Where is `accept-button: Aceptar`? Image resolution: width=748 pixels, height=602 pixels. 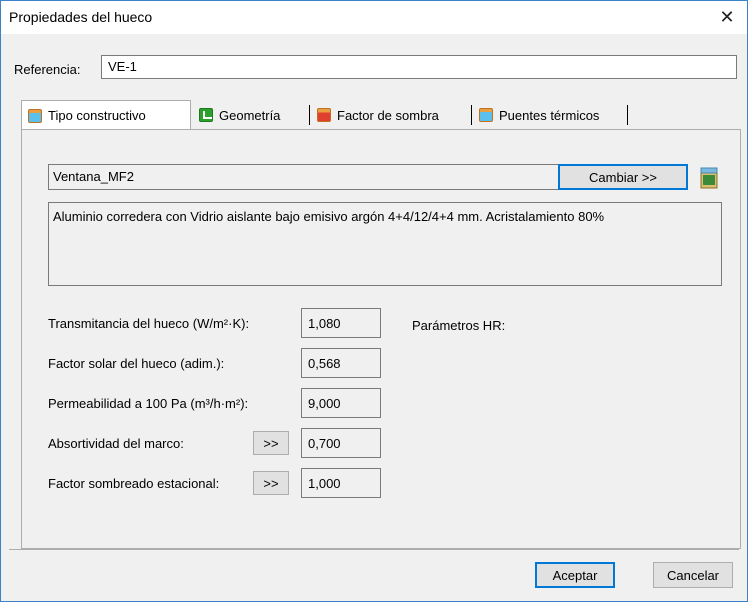
accept-button: Aceptar is located at coordinates (575, 575).